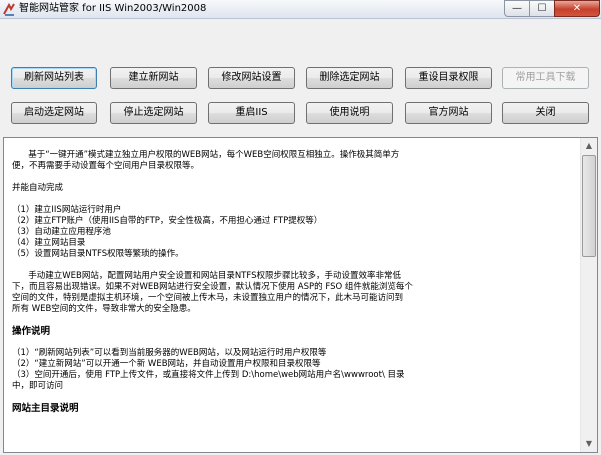 The width and height of the screenshot is (601, 455). Describe the element at coordinates (251, 78) in the screenshot. I see `modify-site-settings-button: 修改网站设置` at that location.